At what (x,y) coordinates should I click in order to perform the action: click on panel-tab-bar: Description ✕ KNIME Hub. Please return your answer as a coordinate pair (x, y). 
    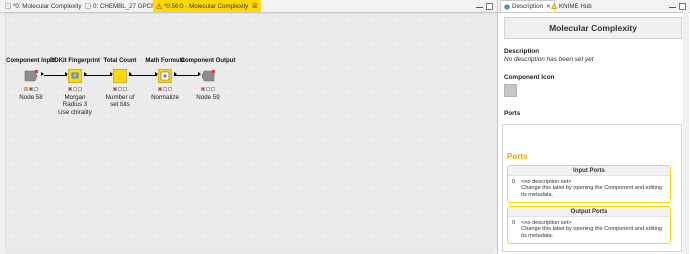
    Looking at the image, I should click on (594, 6).